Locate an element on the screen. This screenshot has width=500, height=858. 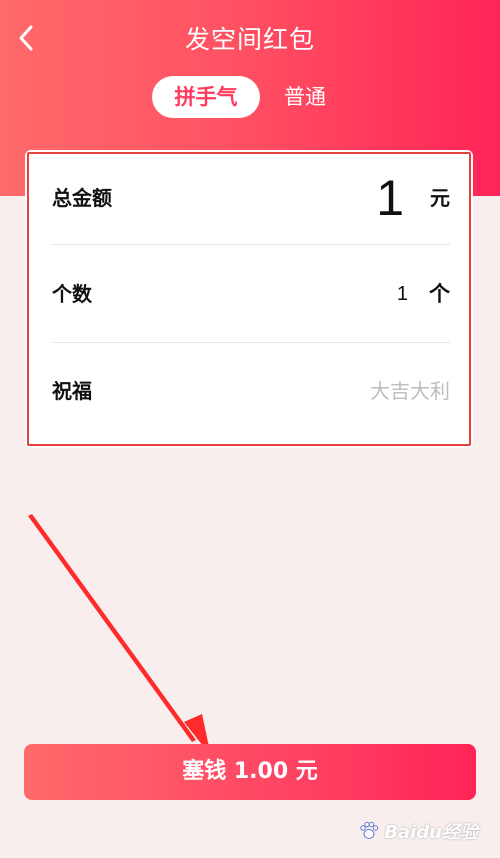
tab-normal: 普通 is located at coordinates (305, 97).